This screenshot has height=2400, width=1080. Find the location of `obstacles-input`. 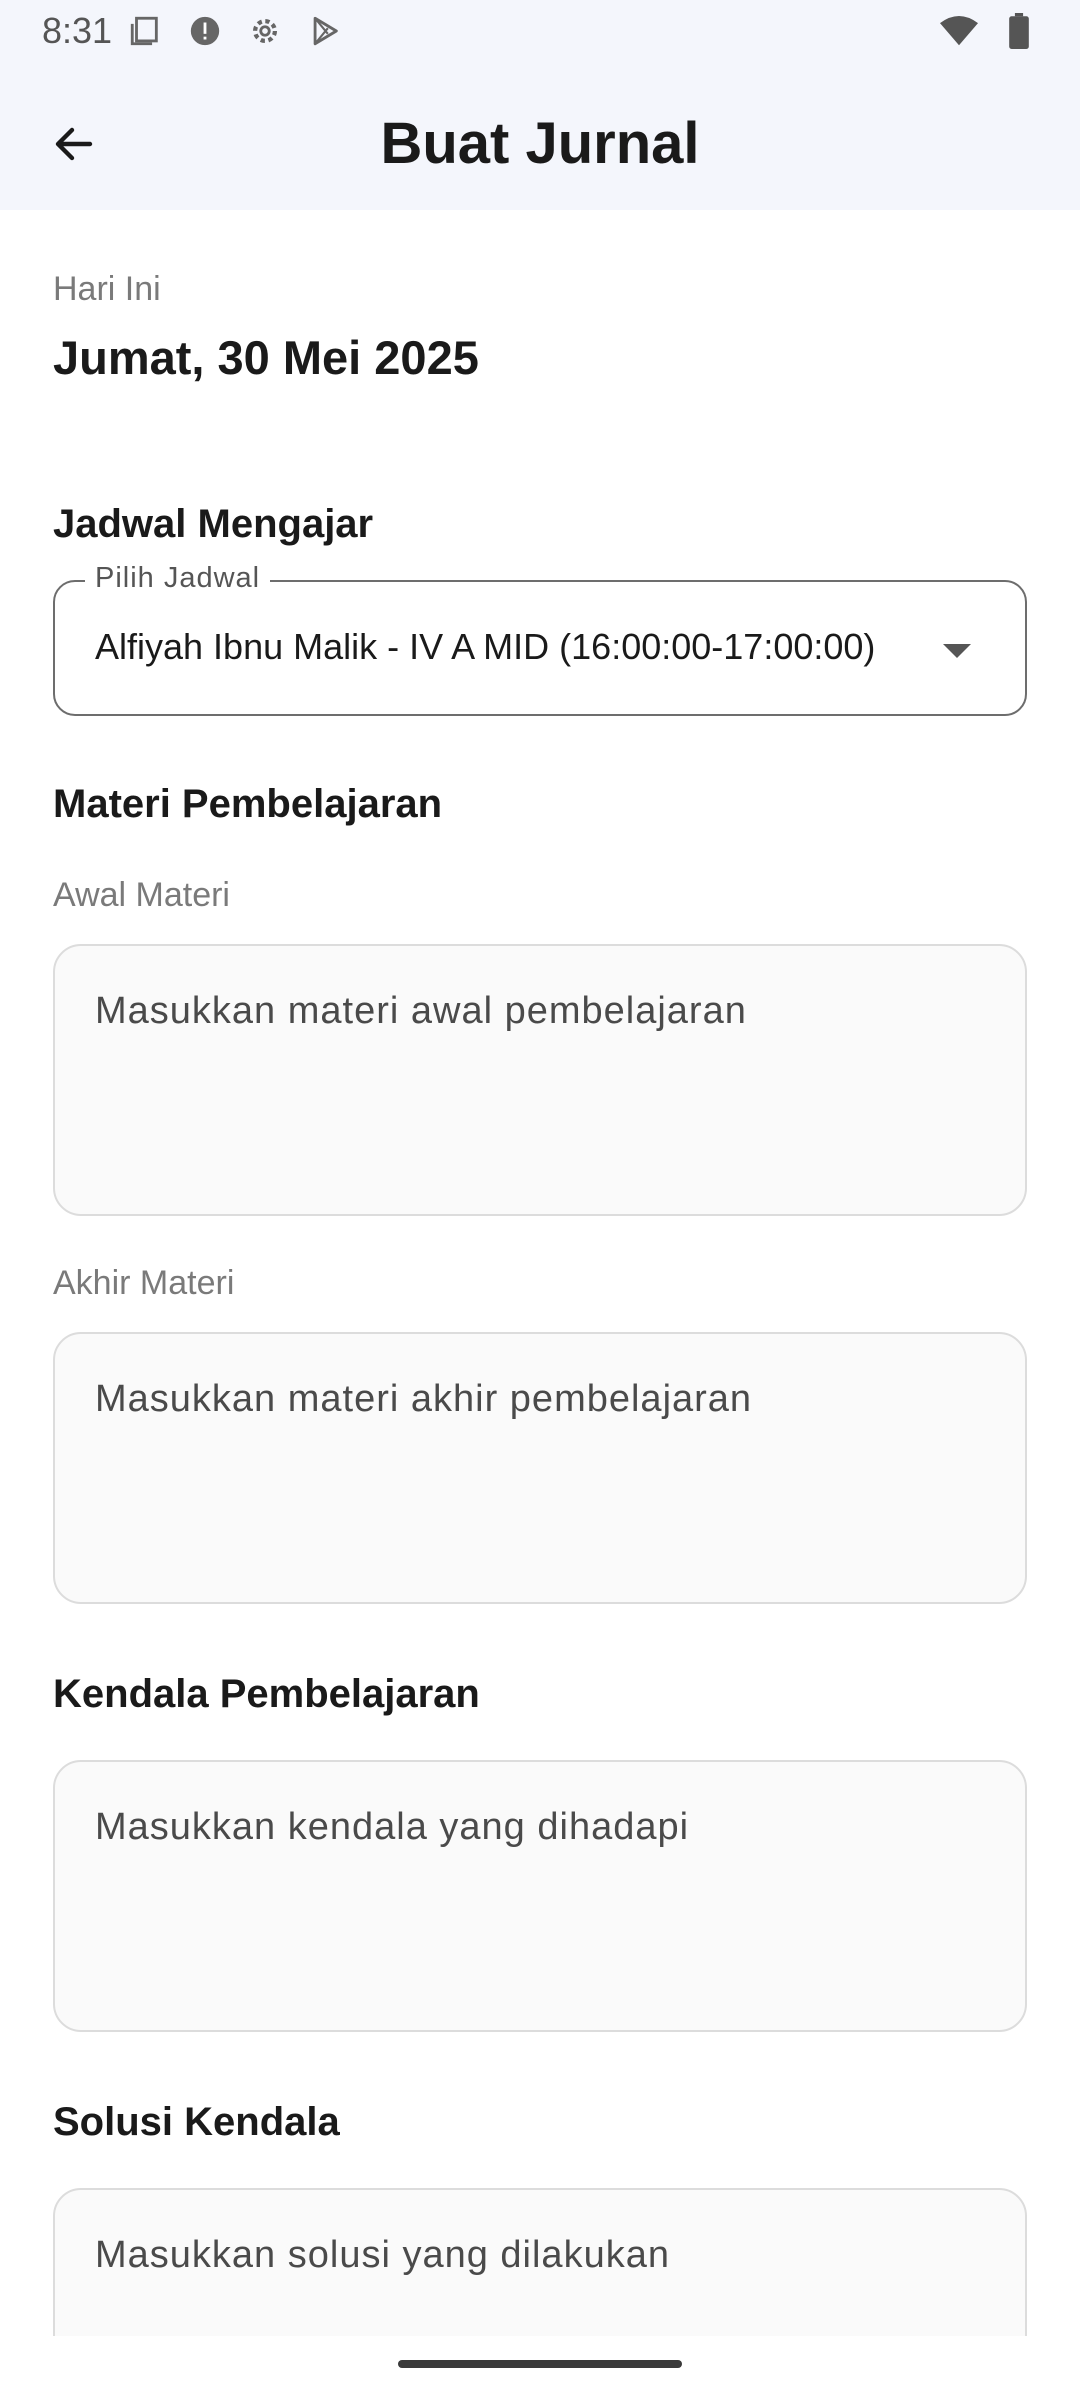

obstacles-input is located at coordinates (540, 1896).